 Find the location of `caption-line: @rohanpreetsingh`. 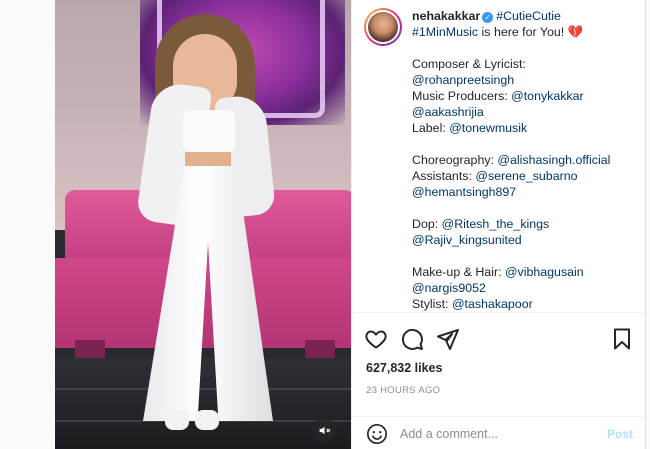

caption-line: @rohanpreetsingh is located at coordinates (522, 80).